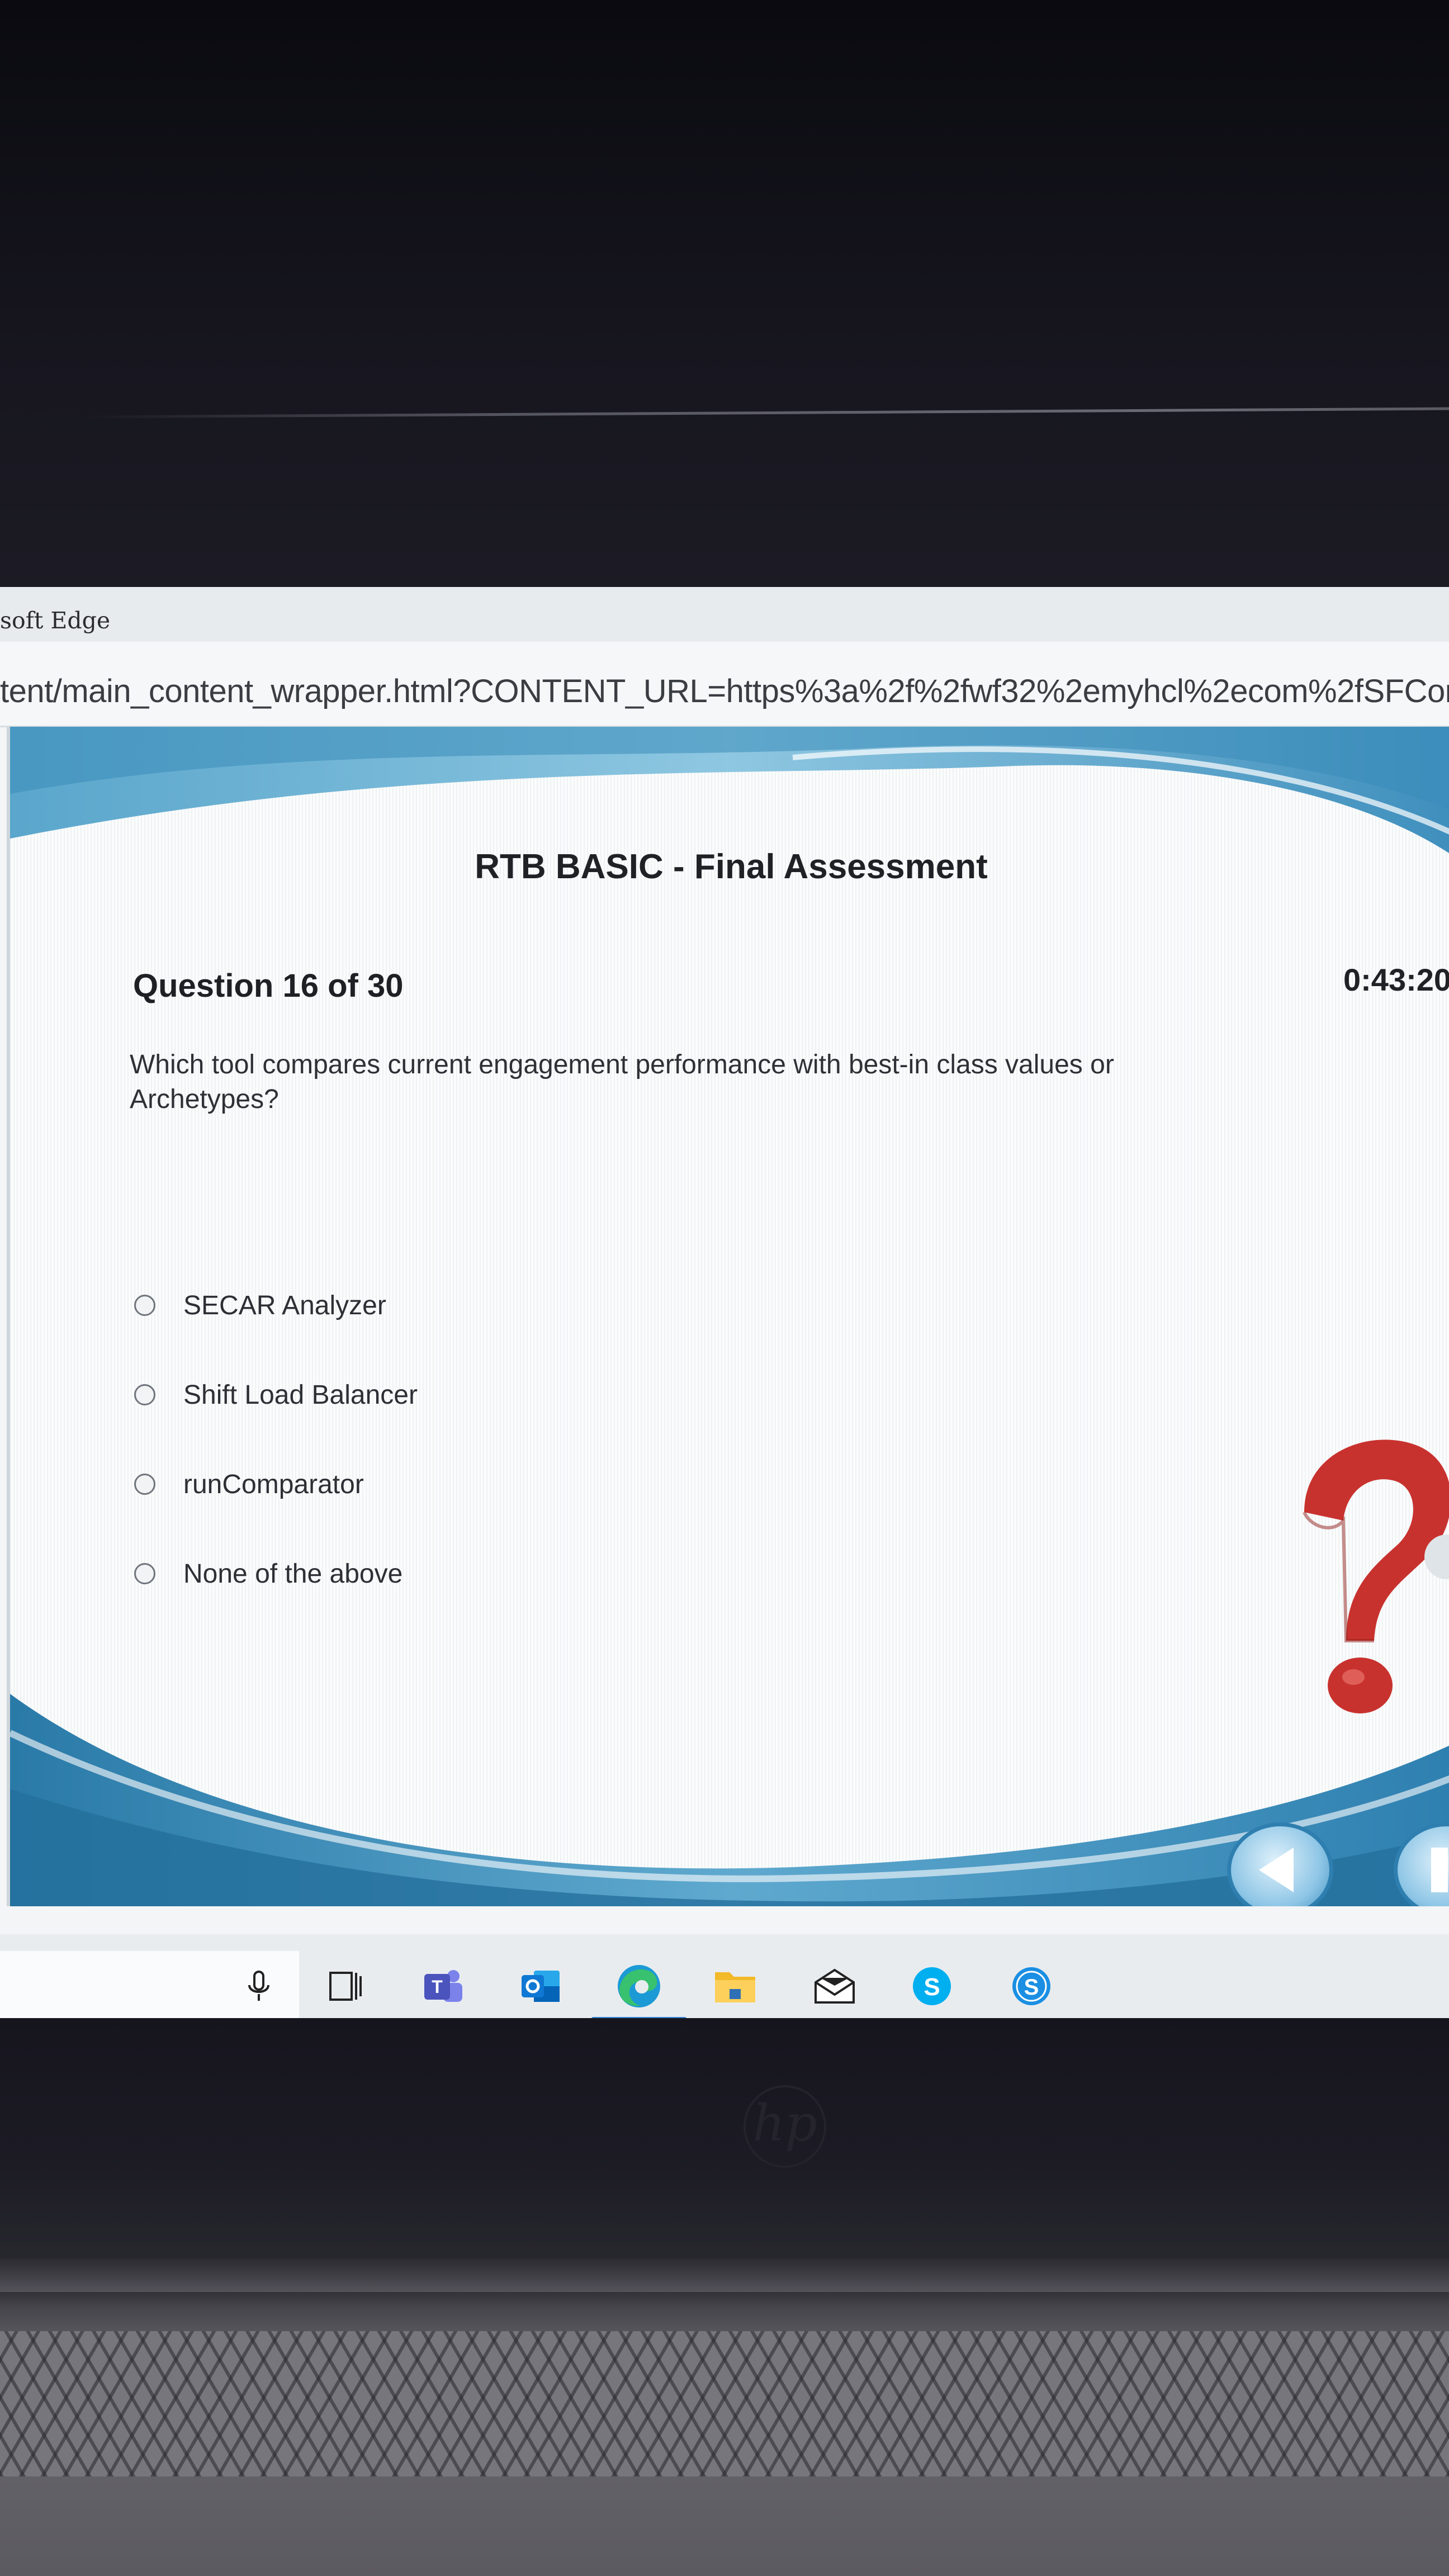 The width and height of the screenshot is (1449, 2576). I want to click on answer-option: Shift Load Balancer, so click(276, 1395).